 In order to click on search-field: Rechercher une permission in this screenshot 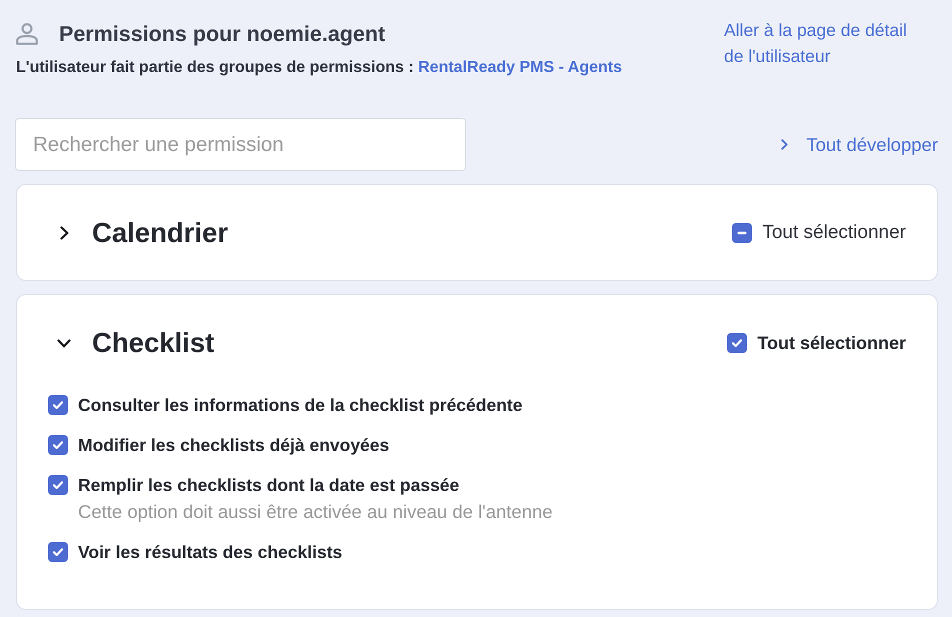, I will do `click(240, 144)`.